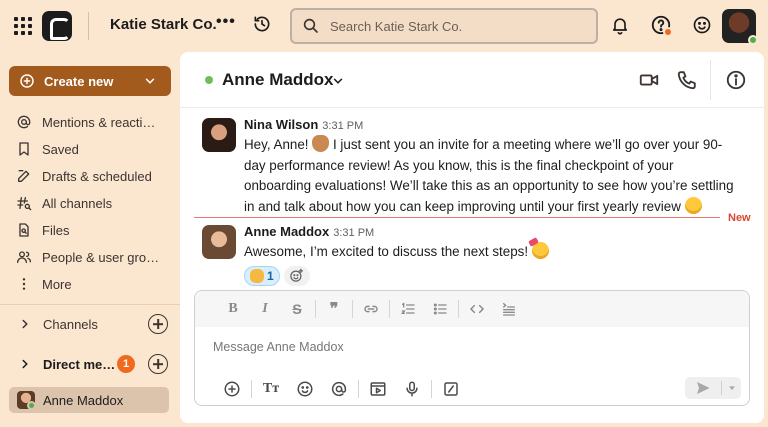 The height and width of the screenshot is (427, 768). I want to click on mention-icon, so click(339, 389).